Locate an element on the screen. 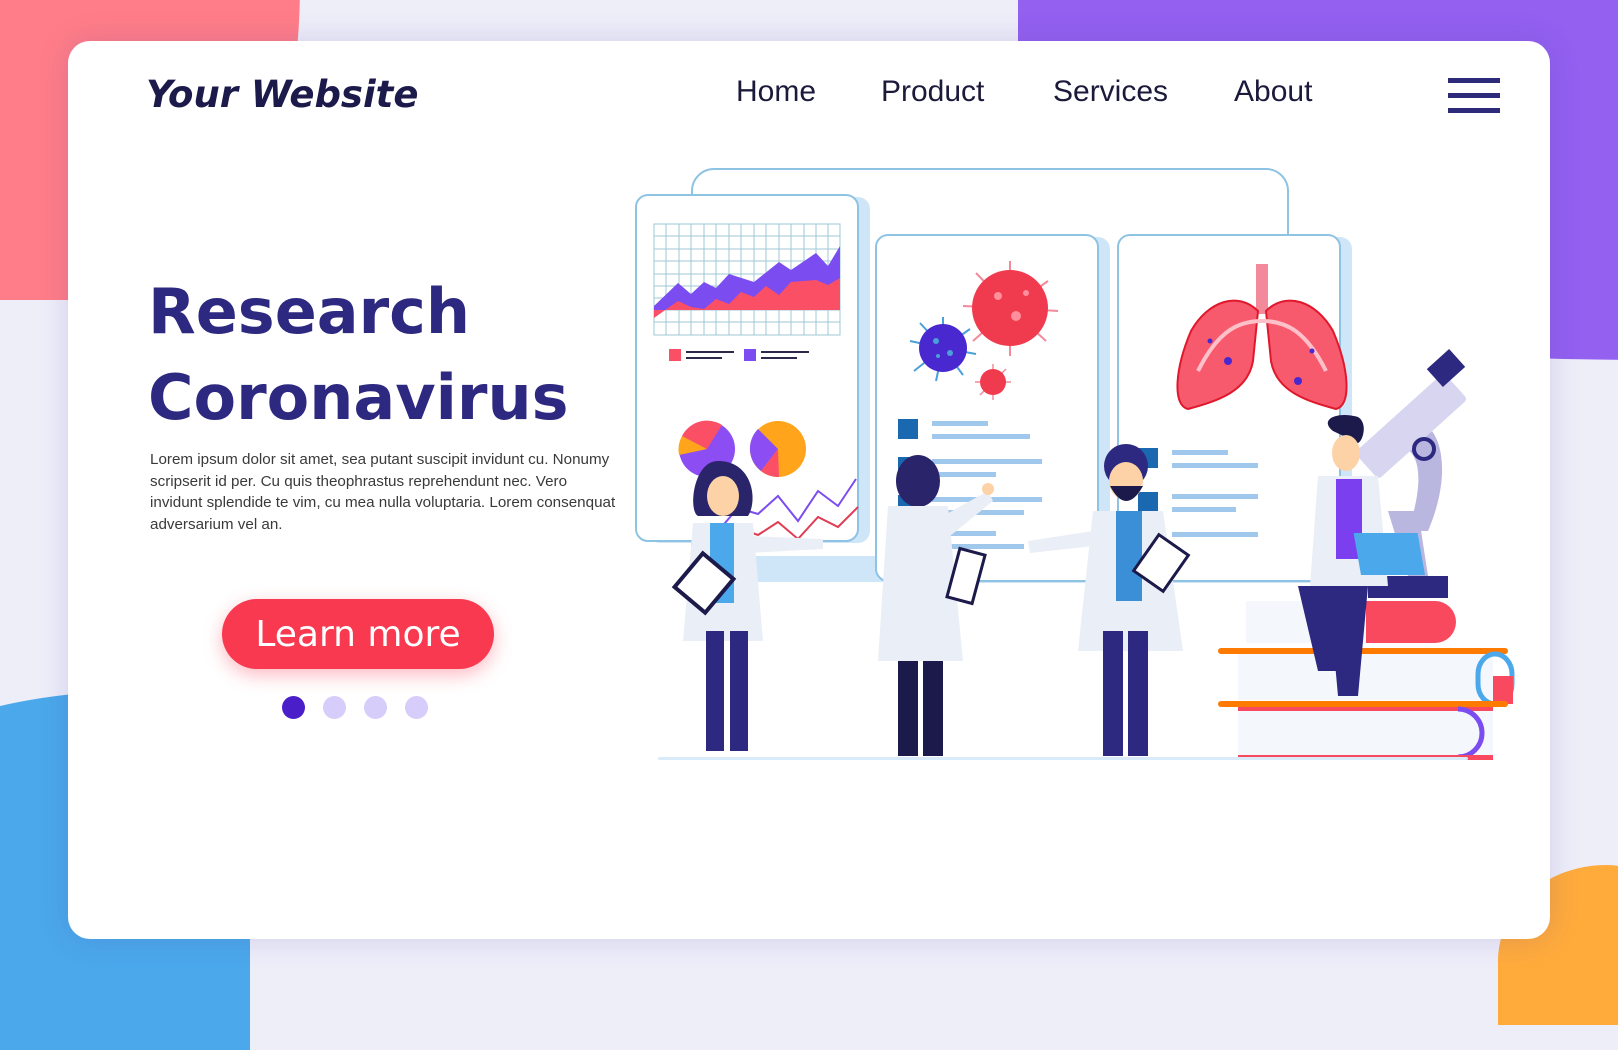 This screenshot has width=1618, height=1050. hero-title: Research Coronavirus is located at coordinates (358, 355).